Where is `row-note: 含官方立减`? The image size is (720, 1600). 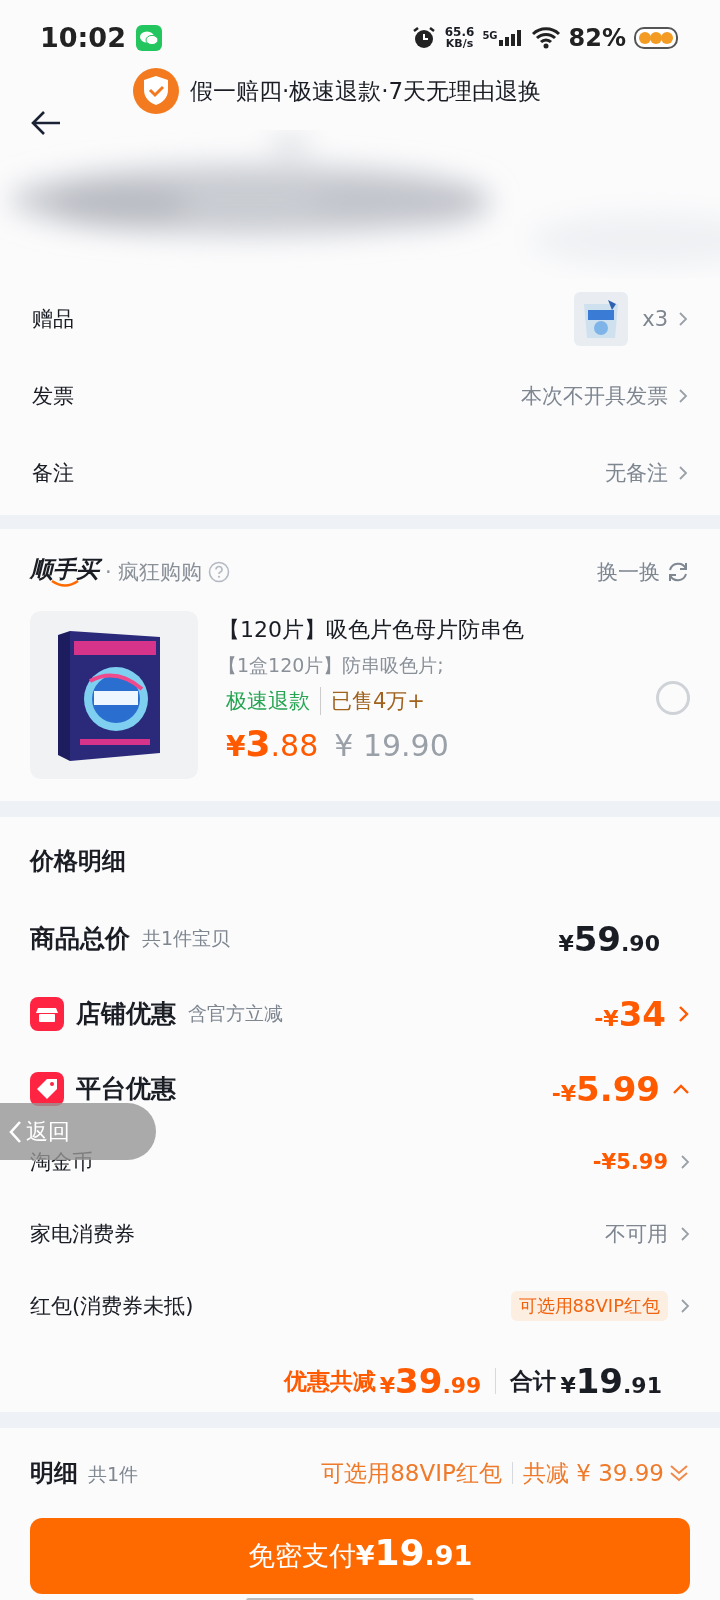 row-note: 含官方立减 is located at coordinates (235, 1013).